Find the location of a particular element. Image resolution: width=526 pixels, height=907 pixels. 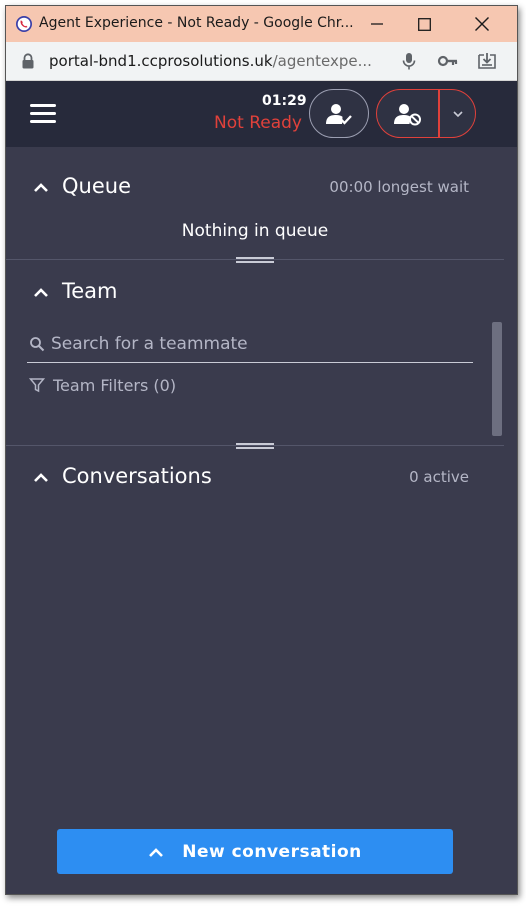

team-filters-button: Team Filters (0) is located at coordinates (102, 385).